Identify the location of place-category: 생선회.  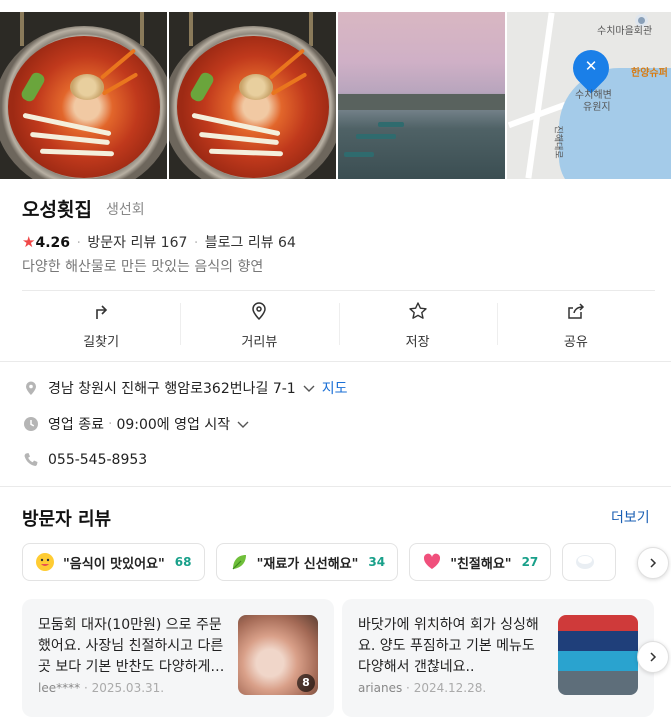
(125, 210).